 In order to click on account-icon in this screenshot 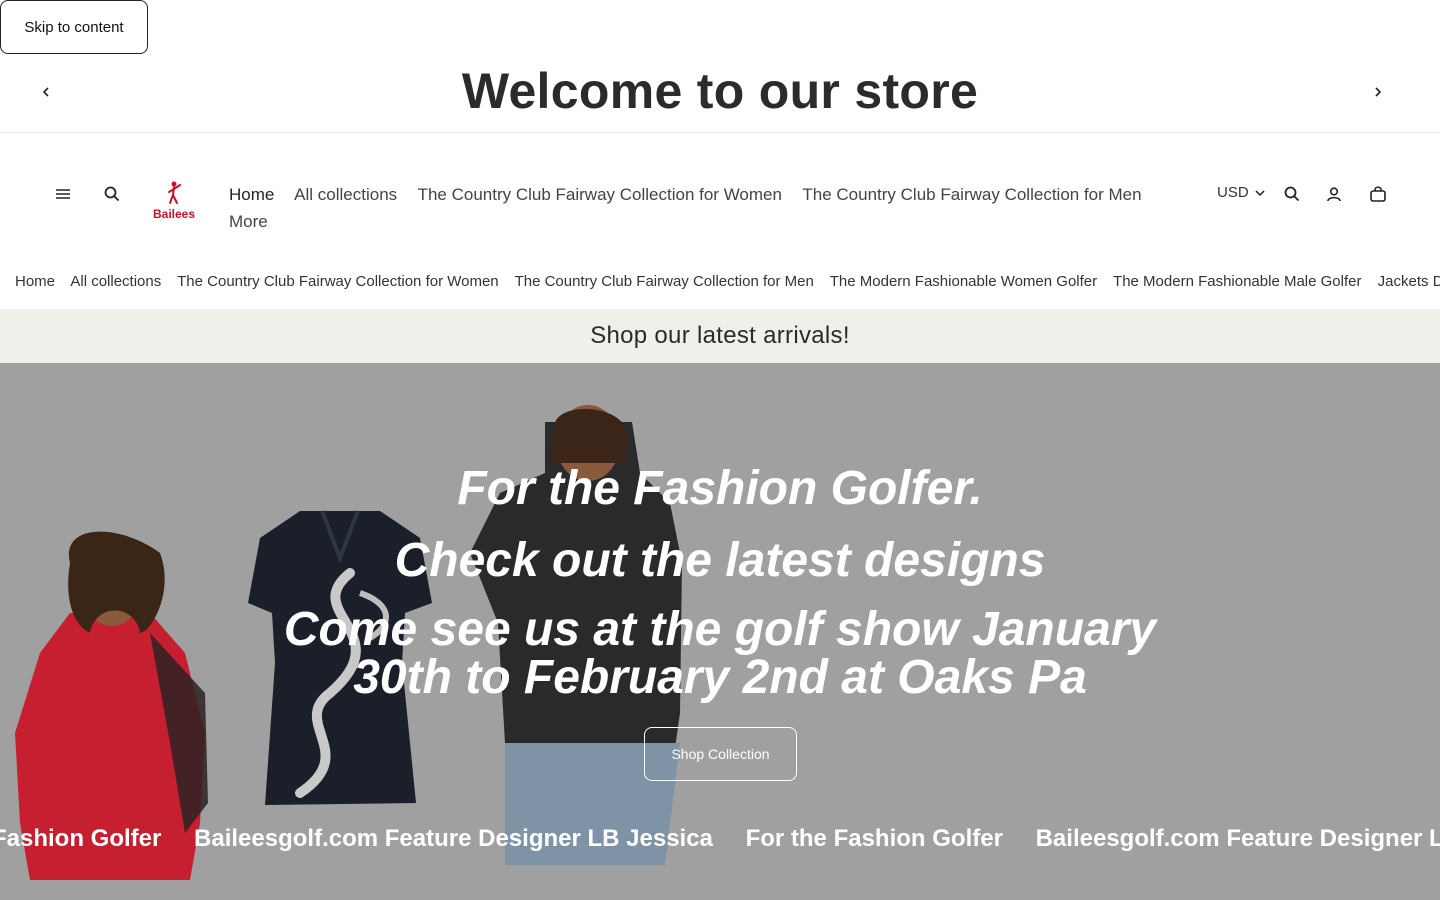, I will do `click(1334, 194)`.